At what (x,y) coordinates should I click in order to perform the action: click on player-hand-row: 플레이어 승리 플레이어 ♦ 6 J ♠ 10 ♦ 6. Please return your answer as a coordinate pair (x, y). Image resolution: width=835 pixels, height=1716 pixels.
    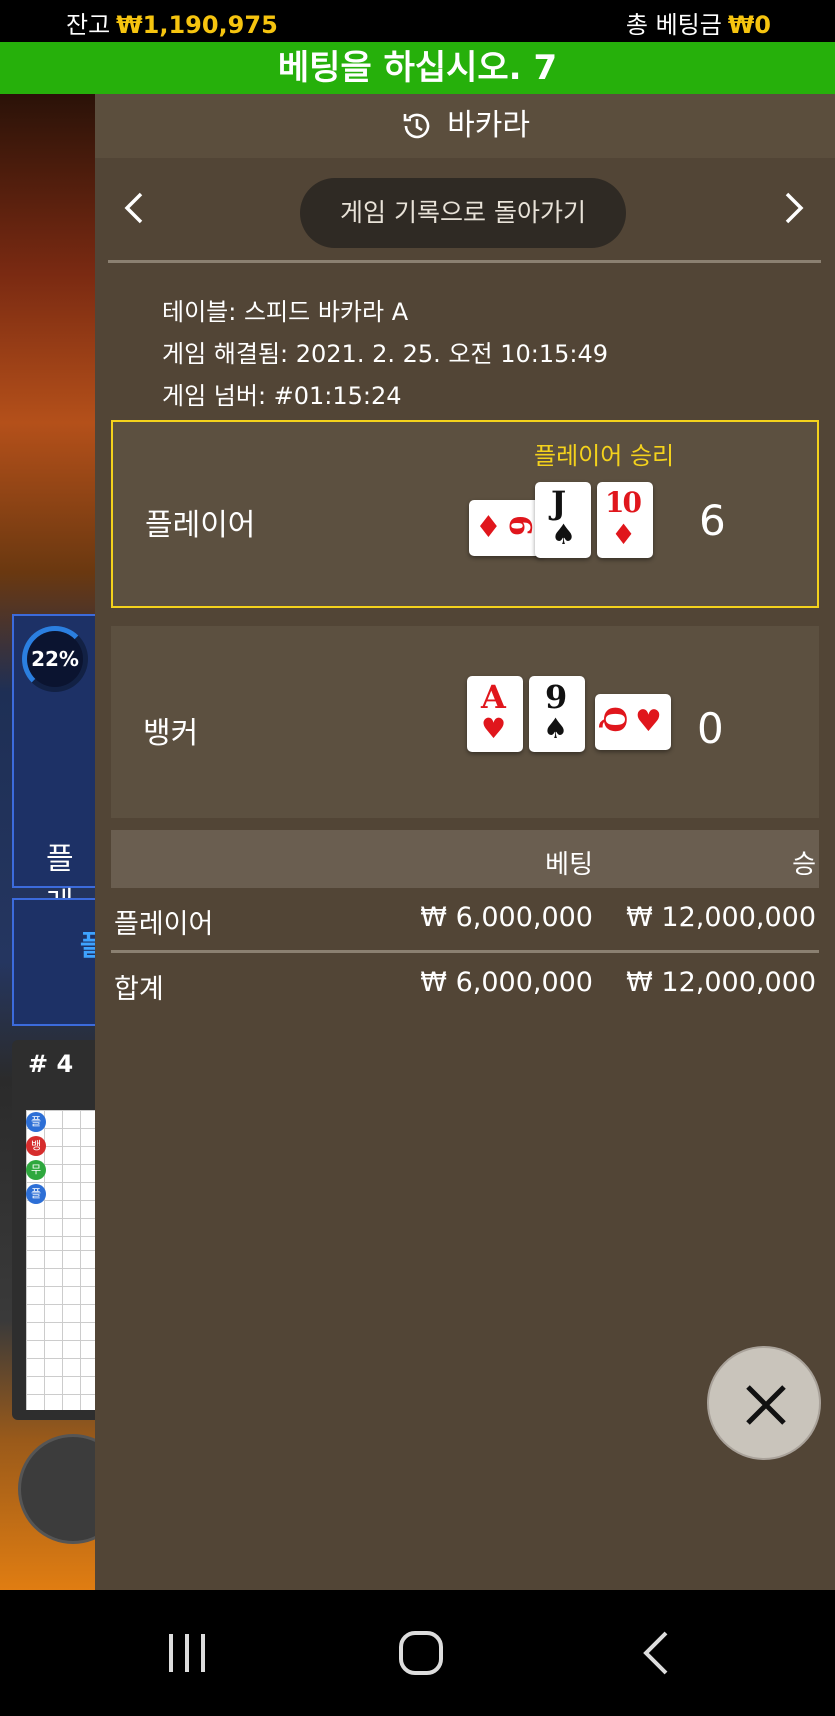
    Looking at the image, I should click on (465, 514).